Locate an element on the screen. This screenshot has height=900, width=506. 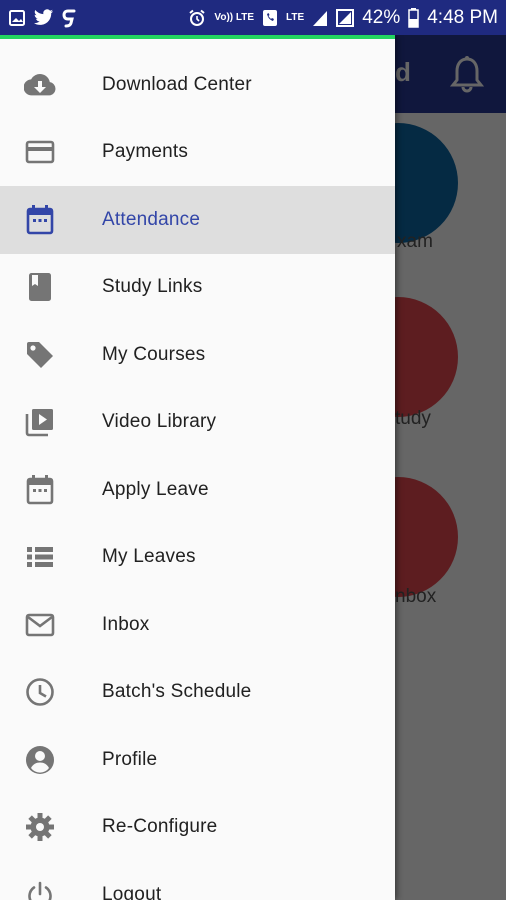
menu-label: Download Center is located at coordinates (177, 84).